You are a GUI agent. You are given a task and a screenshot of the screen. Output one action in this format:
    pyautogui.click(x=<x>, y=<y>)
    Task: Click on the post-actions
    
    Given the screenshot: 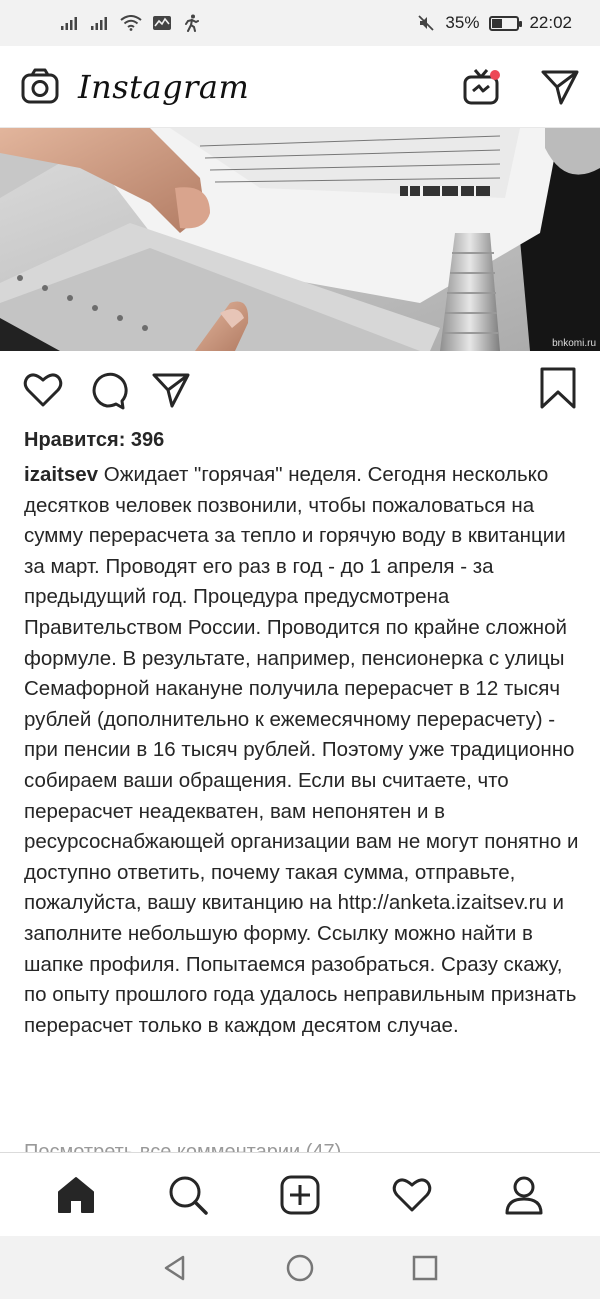 What is the action you would take?
    pyautogui.click(x=300, y=390)
    